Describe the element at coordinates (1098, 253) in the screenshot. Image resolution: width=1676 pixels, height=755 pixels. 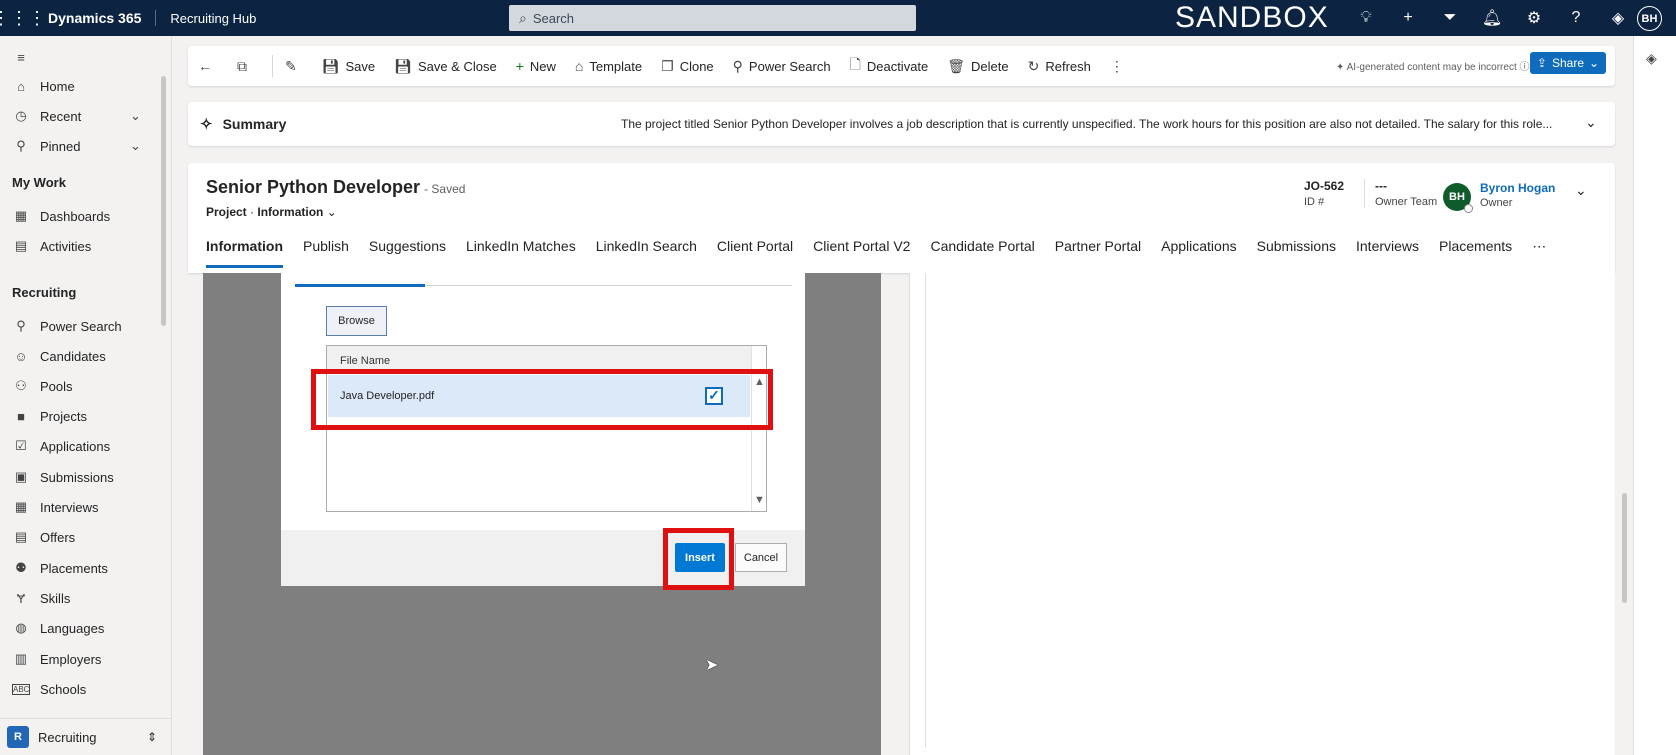
I see `tab-partner-portal: Partner Portal` at that location.